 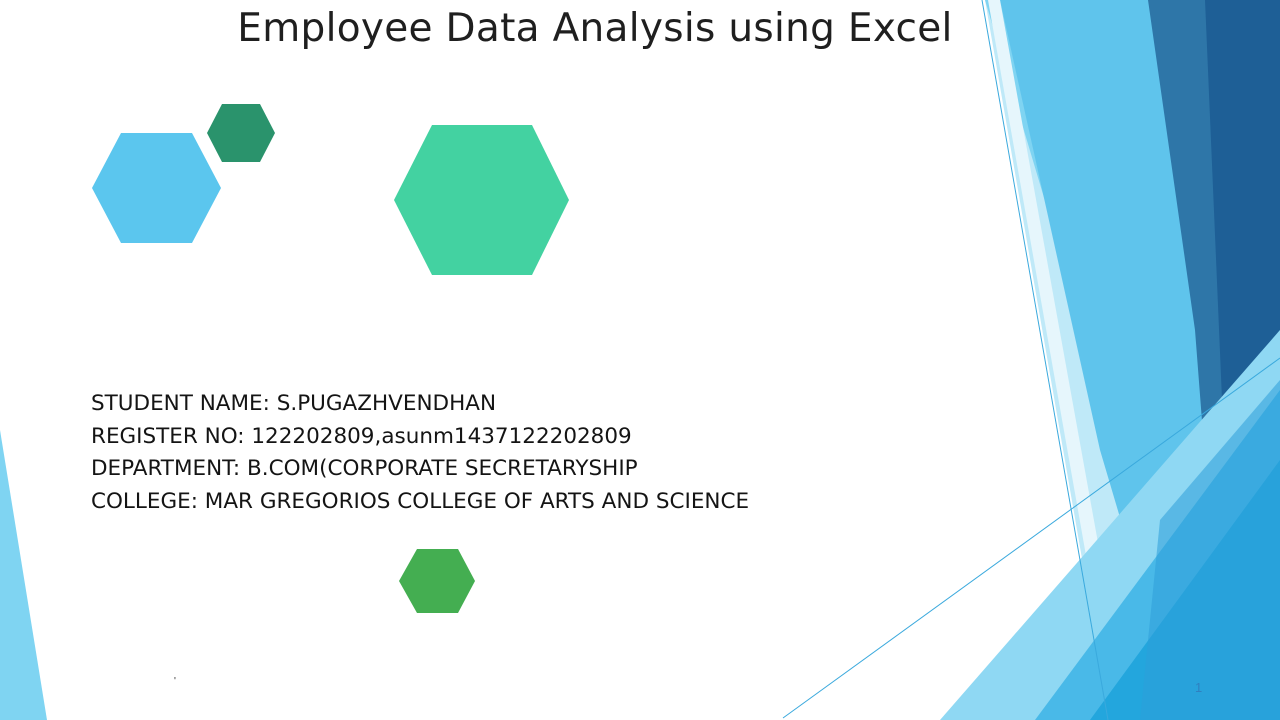 I want to click on hexagon-dark-green, so click(x=241, y=133).